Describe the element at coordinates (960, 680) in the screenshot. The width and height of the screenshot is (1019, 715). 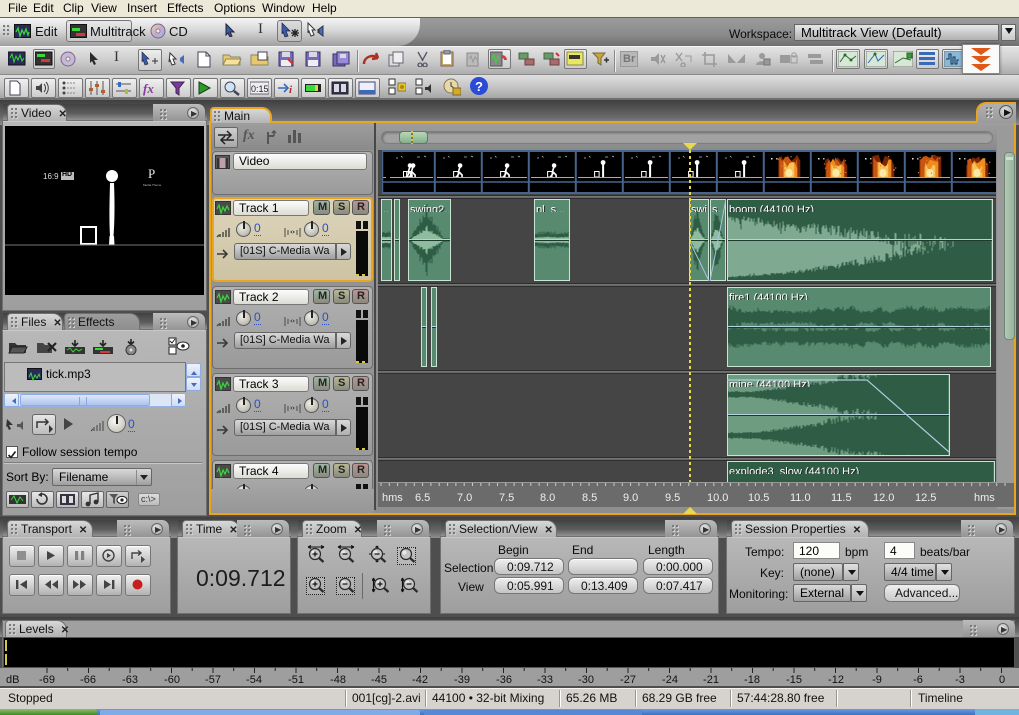
I see `svg-text: -3` at that location.